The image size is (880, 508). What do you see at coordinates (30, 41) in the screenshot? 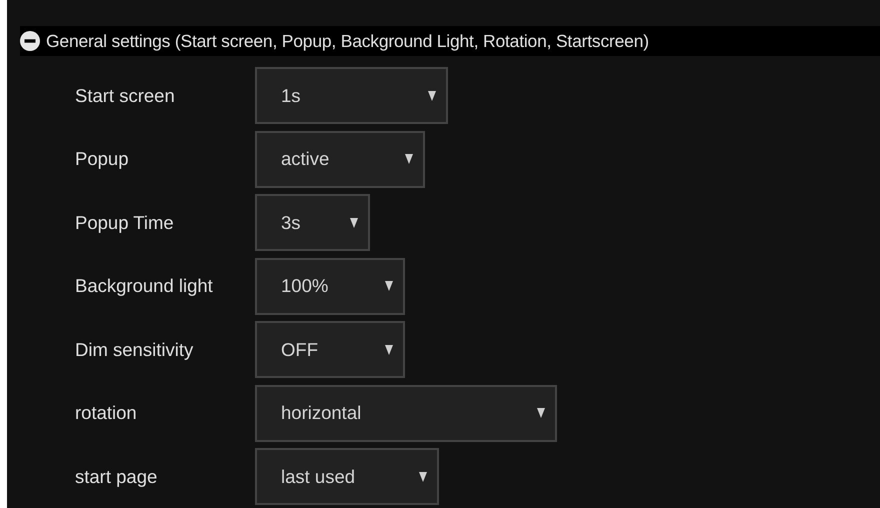
I see `collapse-icon` at bounding box center [30, 41].